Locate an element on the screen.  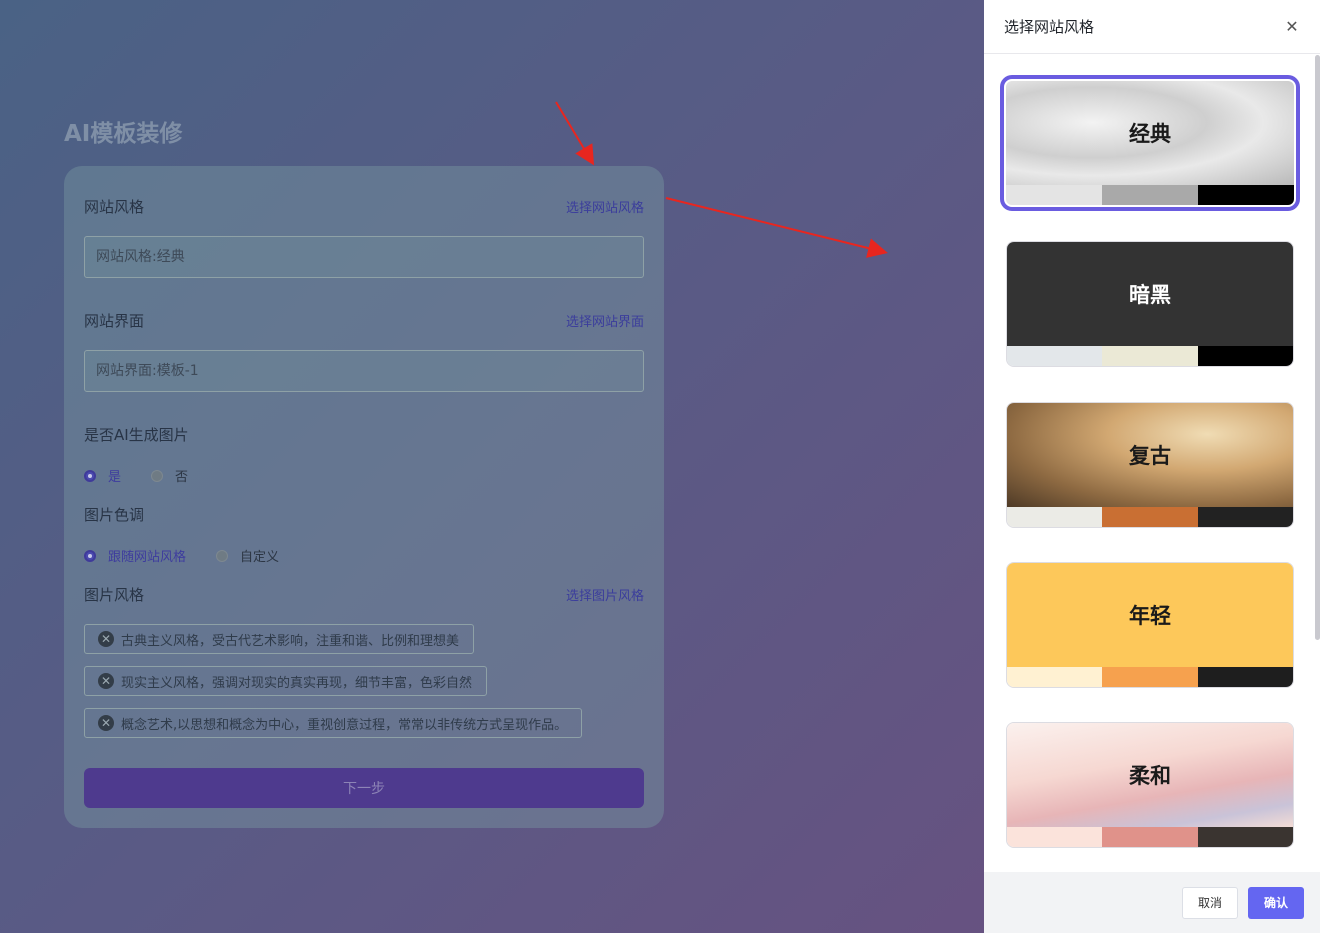
select-site-ui-link: 选择网站界面 is located at coordinates (605, 320).